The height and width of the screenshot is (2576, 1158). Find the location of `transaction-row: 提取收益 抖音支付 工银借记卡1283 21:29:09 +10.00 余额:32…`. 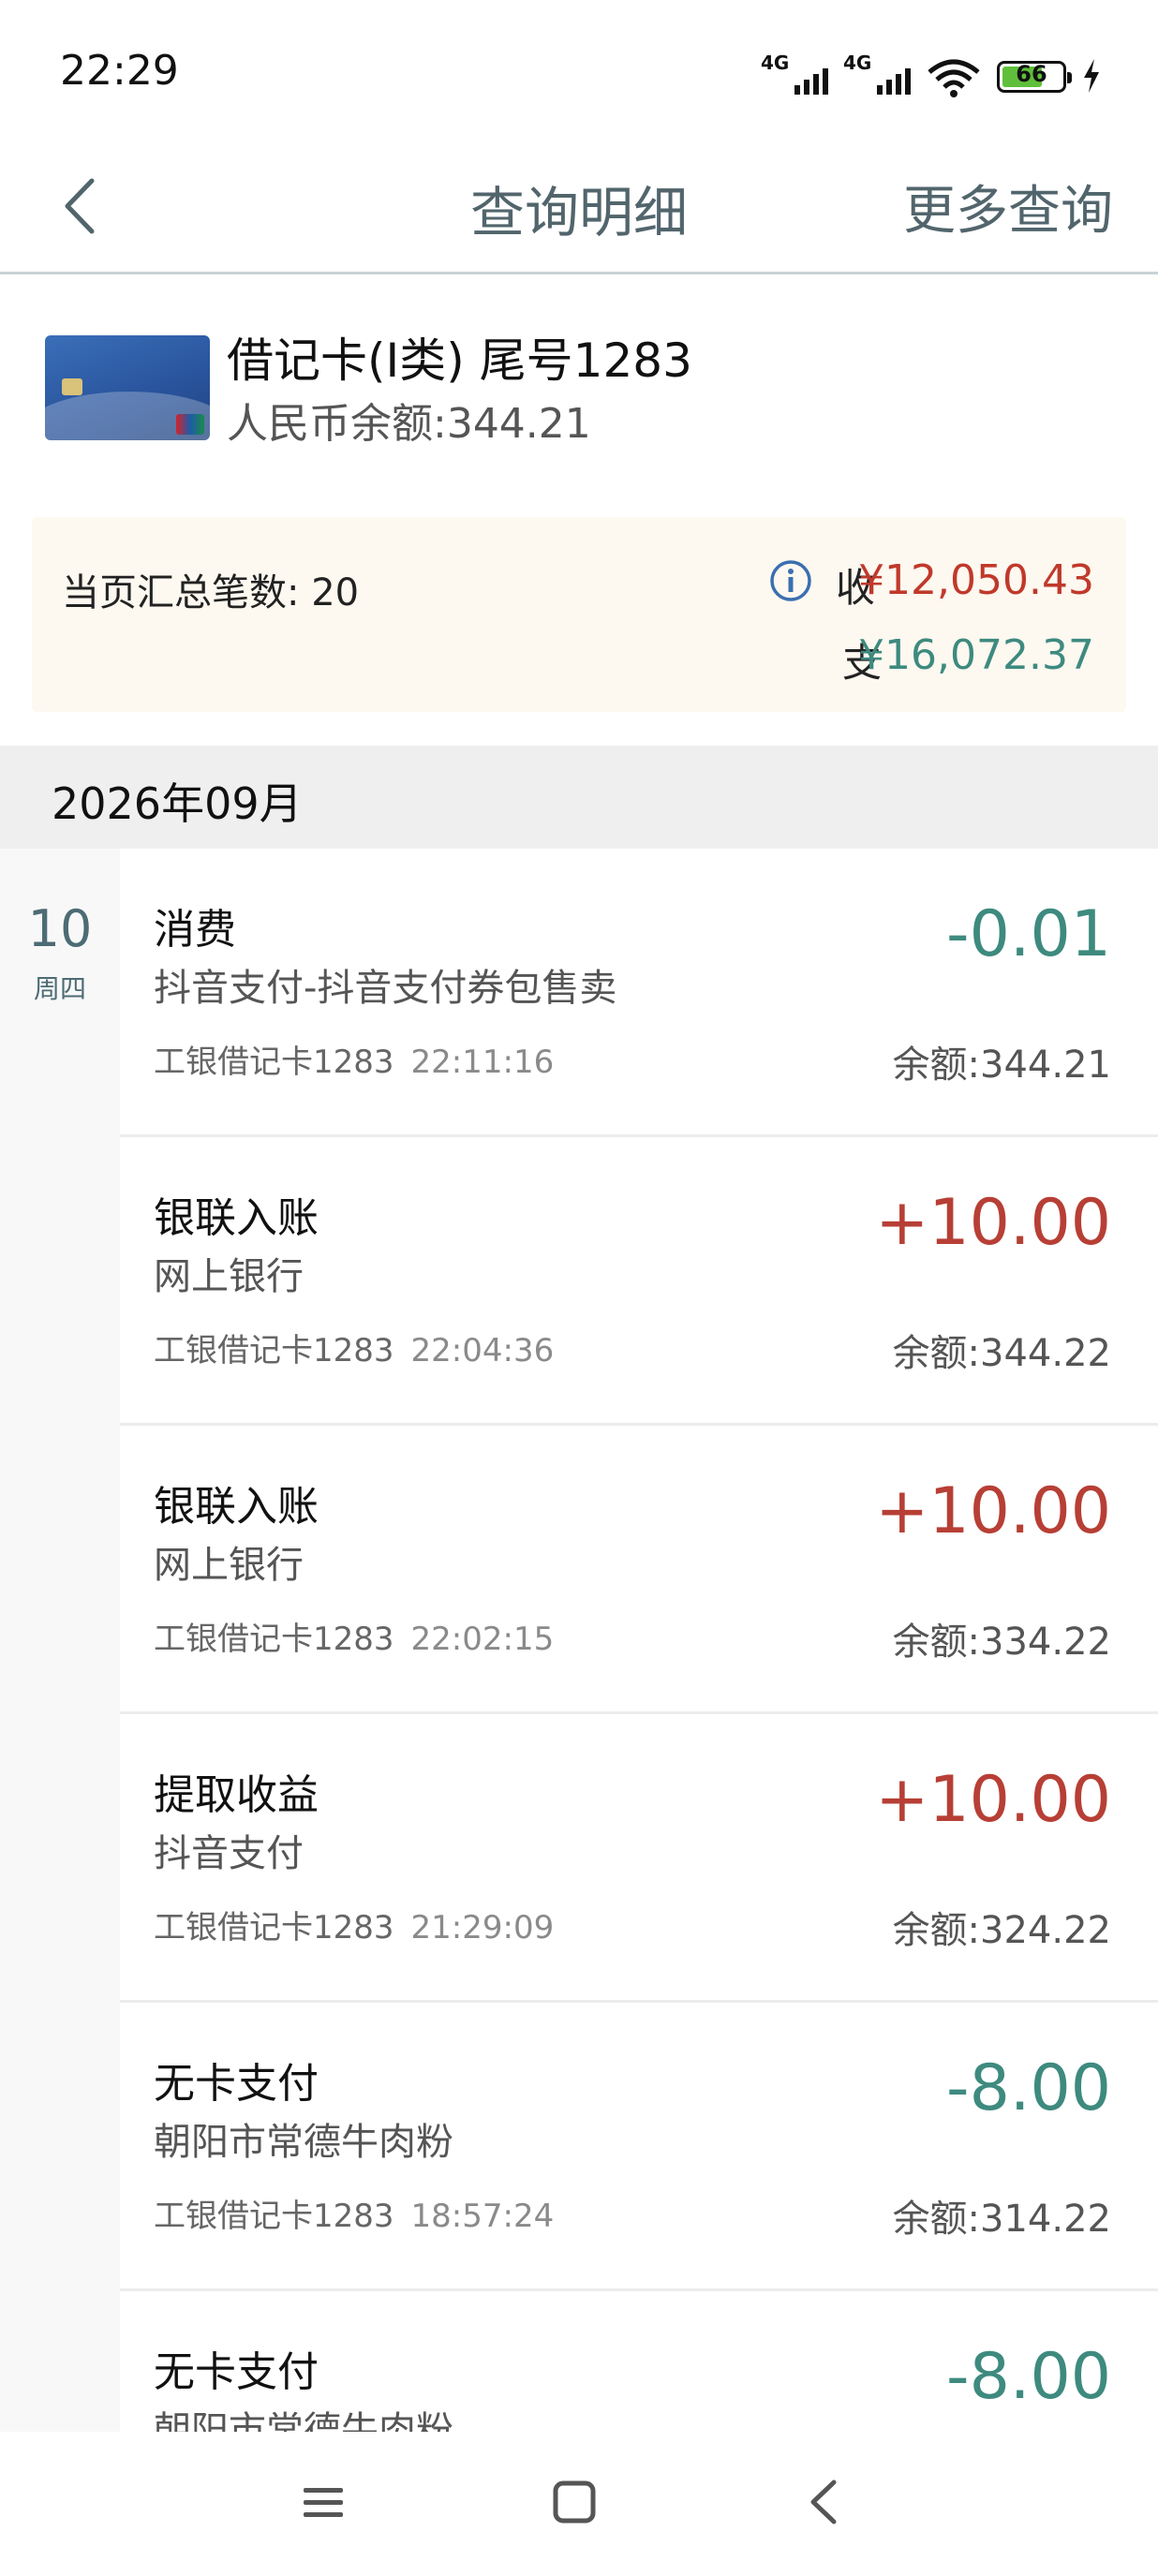

transaction-row: 提取收益 抖音支付 工银借记卡1283 21:29:09 +10.00 余额:32… is located at coordinates (639, 1858).